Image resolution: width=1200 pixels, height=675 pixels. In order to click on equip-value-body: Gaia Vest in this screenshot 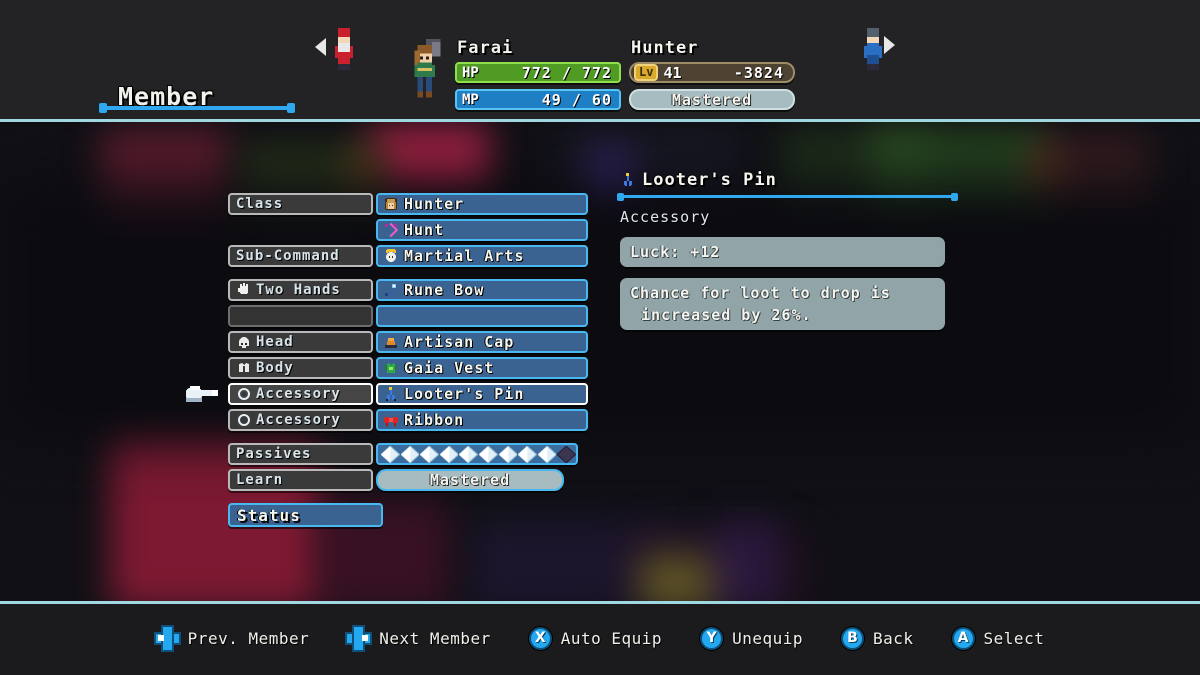, I will do `click(482, 368)`.